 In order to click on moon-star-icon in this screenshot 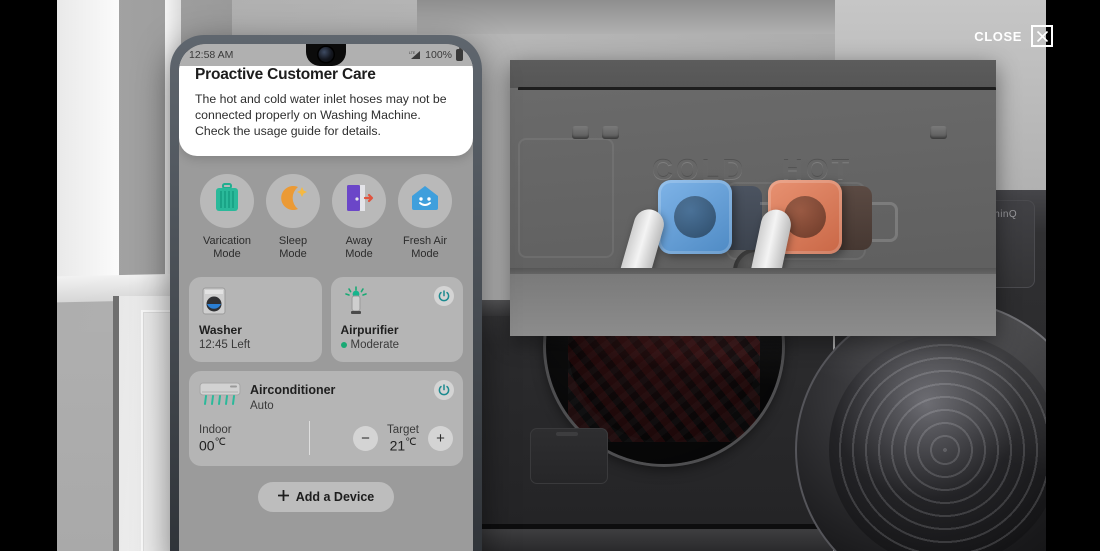, I will do `click(293, 200)`.